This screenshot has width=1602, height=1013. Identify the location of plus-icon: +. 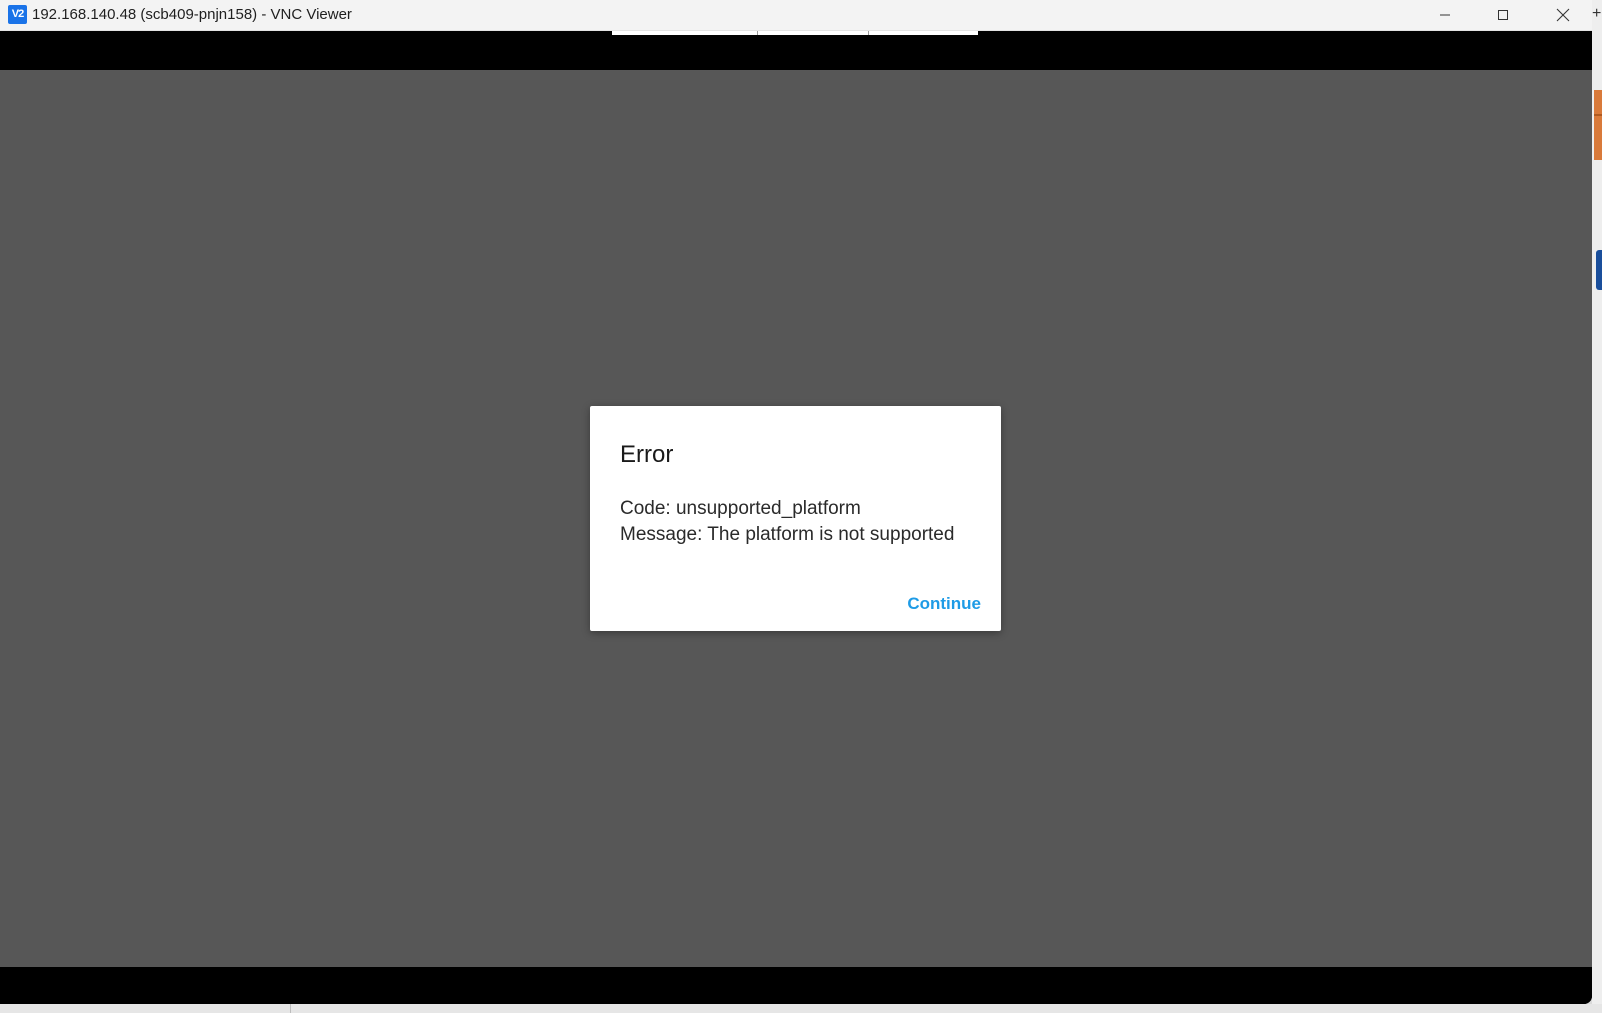
(1597, 13).